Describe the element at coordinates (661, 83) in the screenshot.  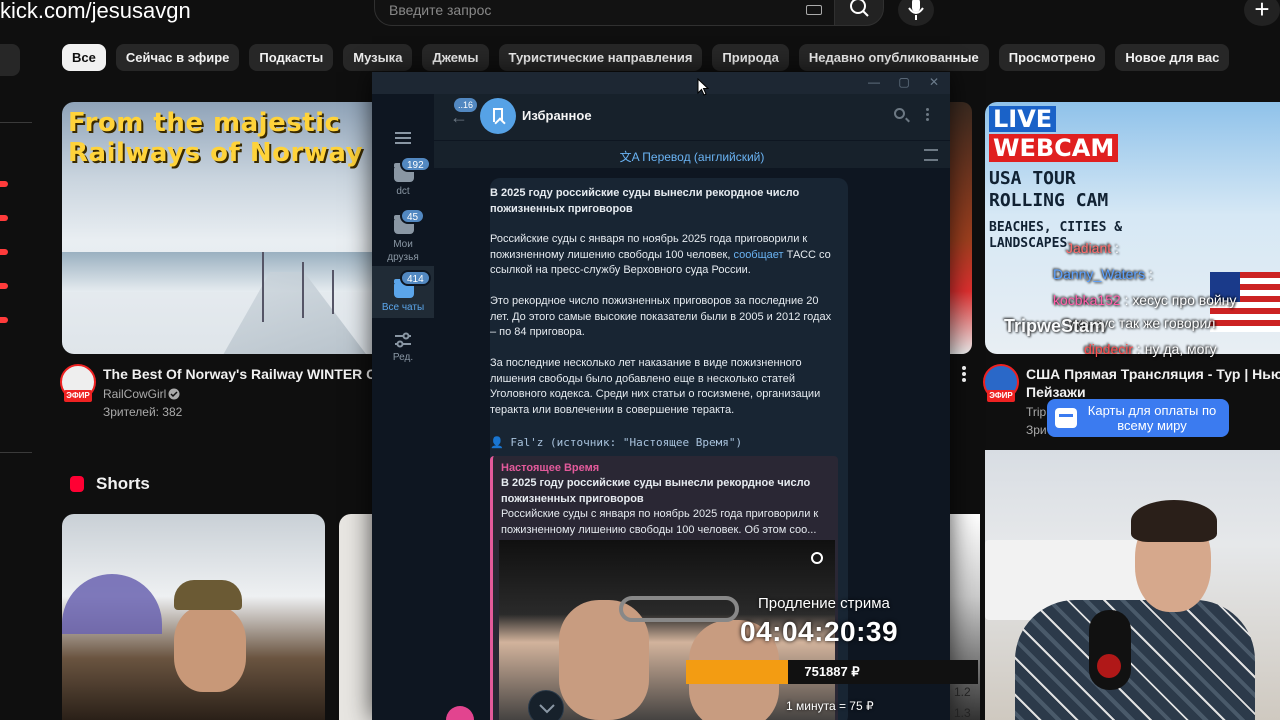
I see `window-titlebar: — ▢ ✕` at that location.